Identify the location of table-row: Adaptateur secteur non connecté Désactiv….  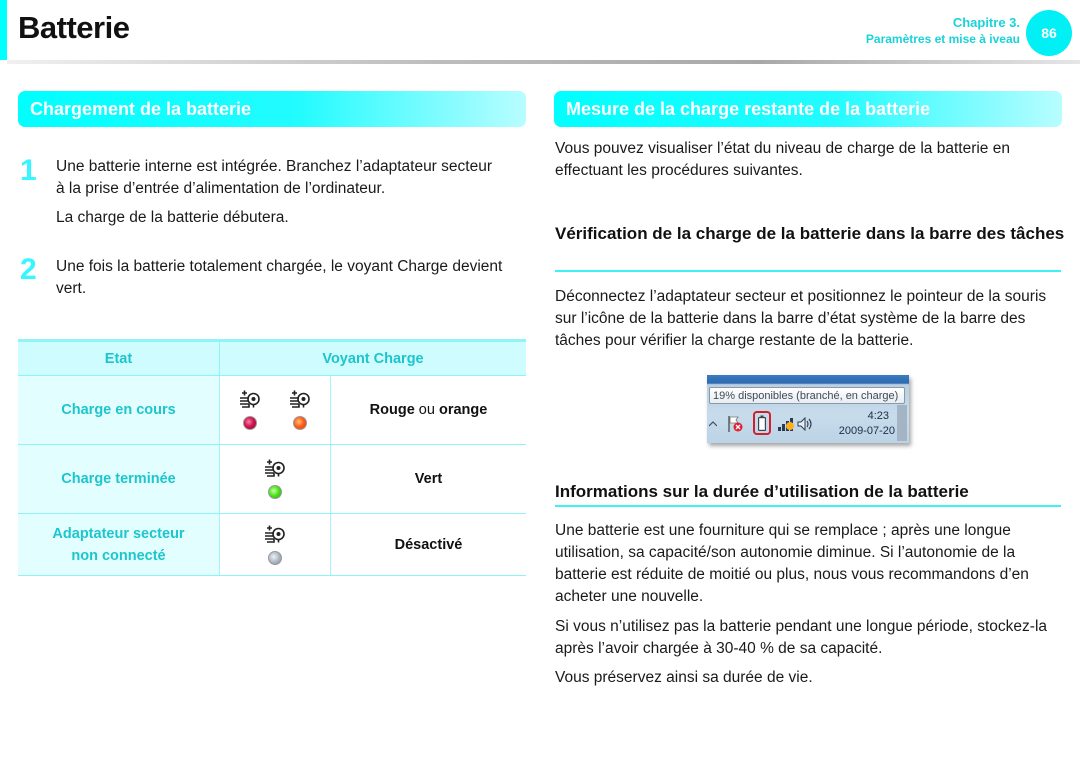
(272, 544).